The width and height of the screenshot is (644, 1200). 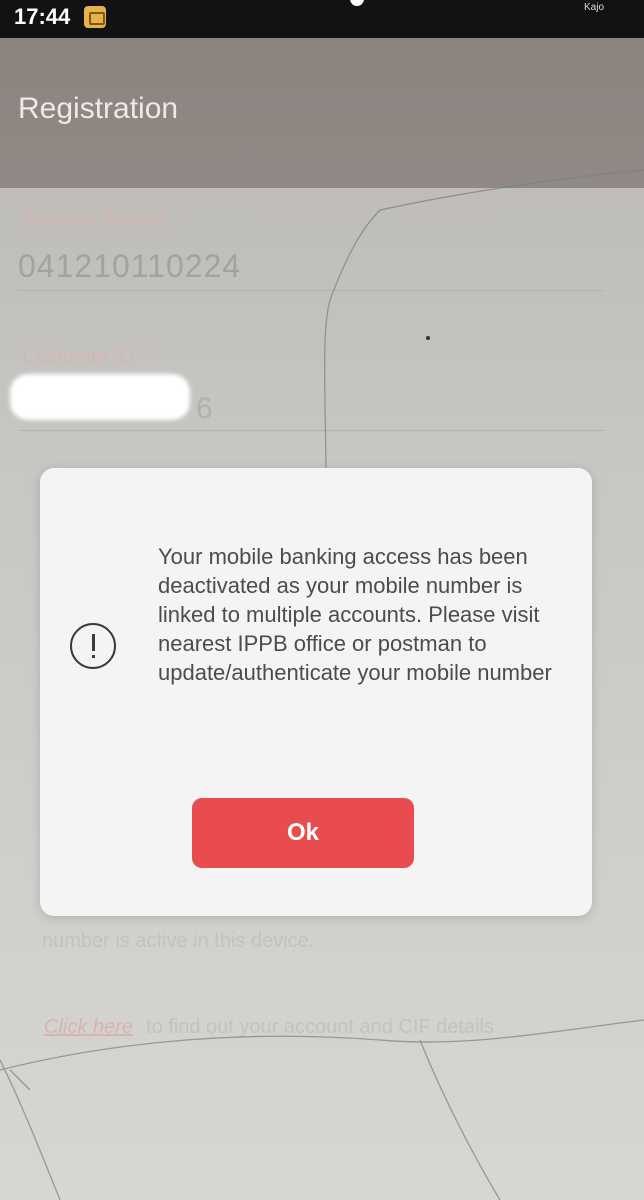 What do you see at coordinates (85, 357) in the screenshot?
I see `customer-id-label: Customer ID *` at bounding box center [85, 357].